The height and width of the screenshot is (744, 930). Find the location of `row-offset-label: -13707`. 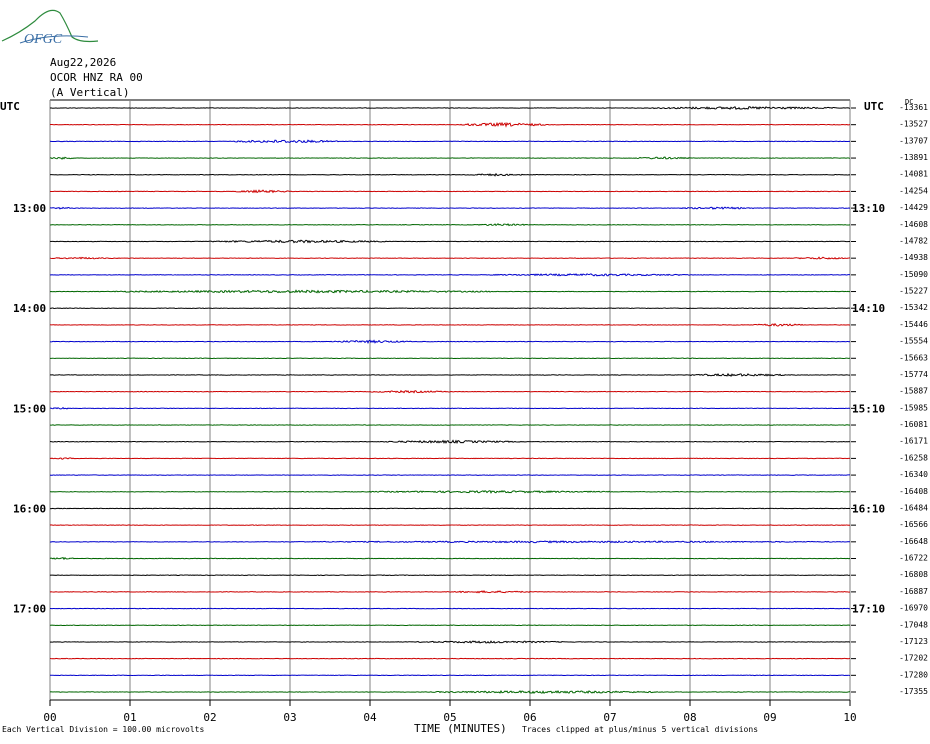

row-offset-label: -13707 is located at coordinates (913, 140).